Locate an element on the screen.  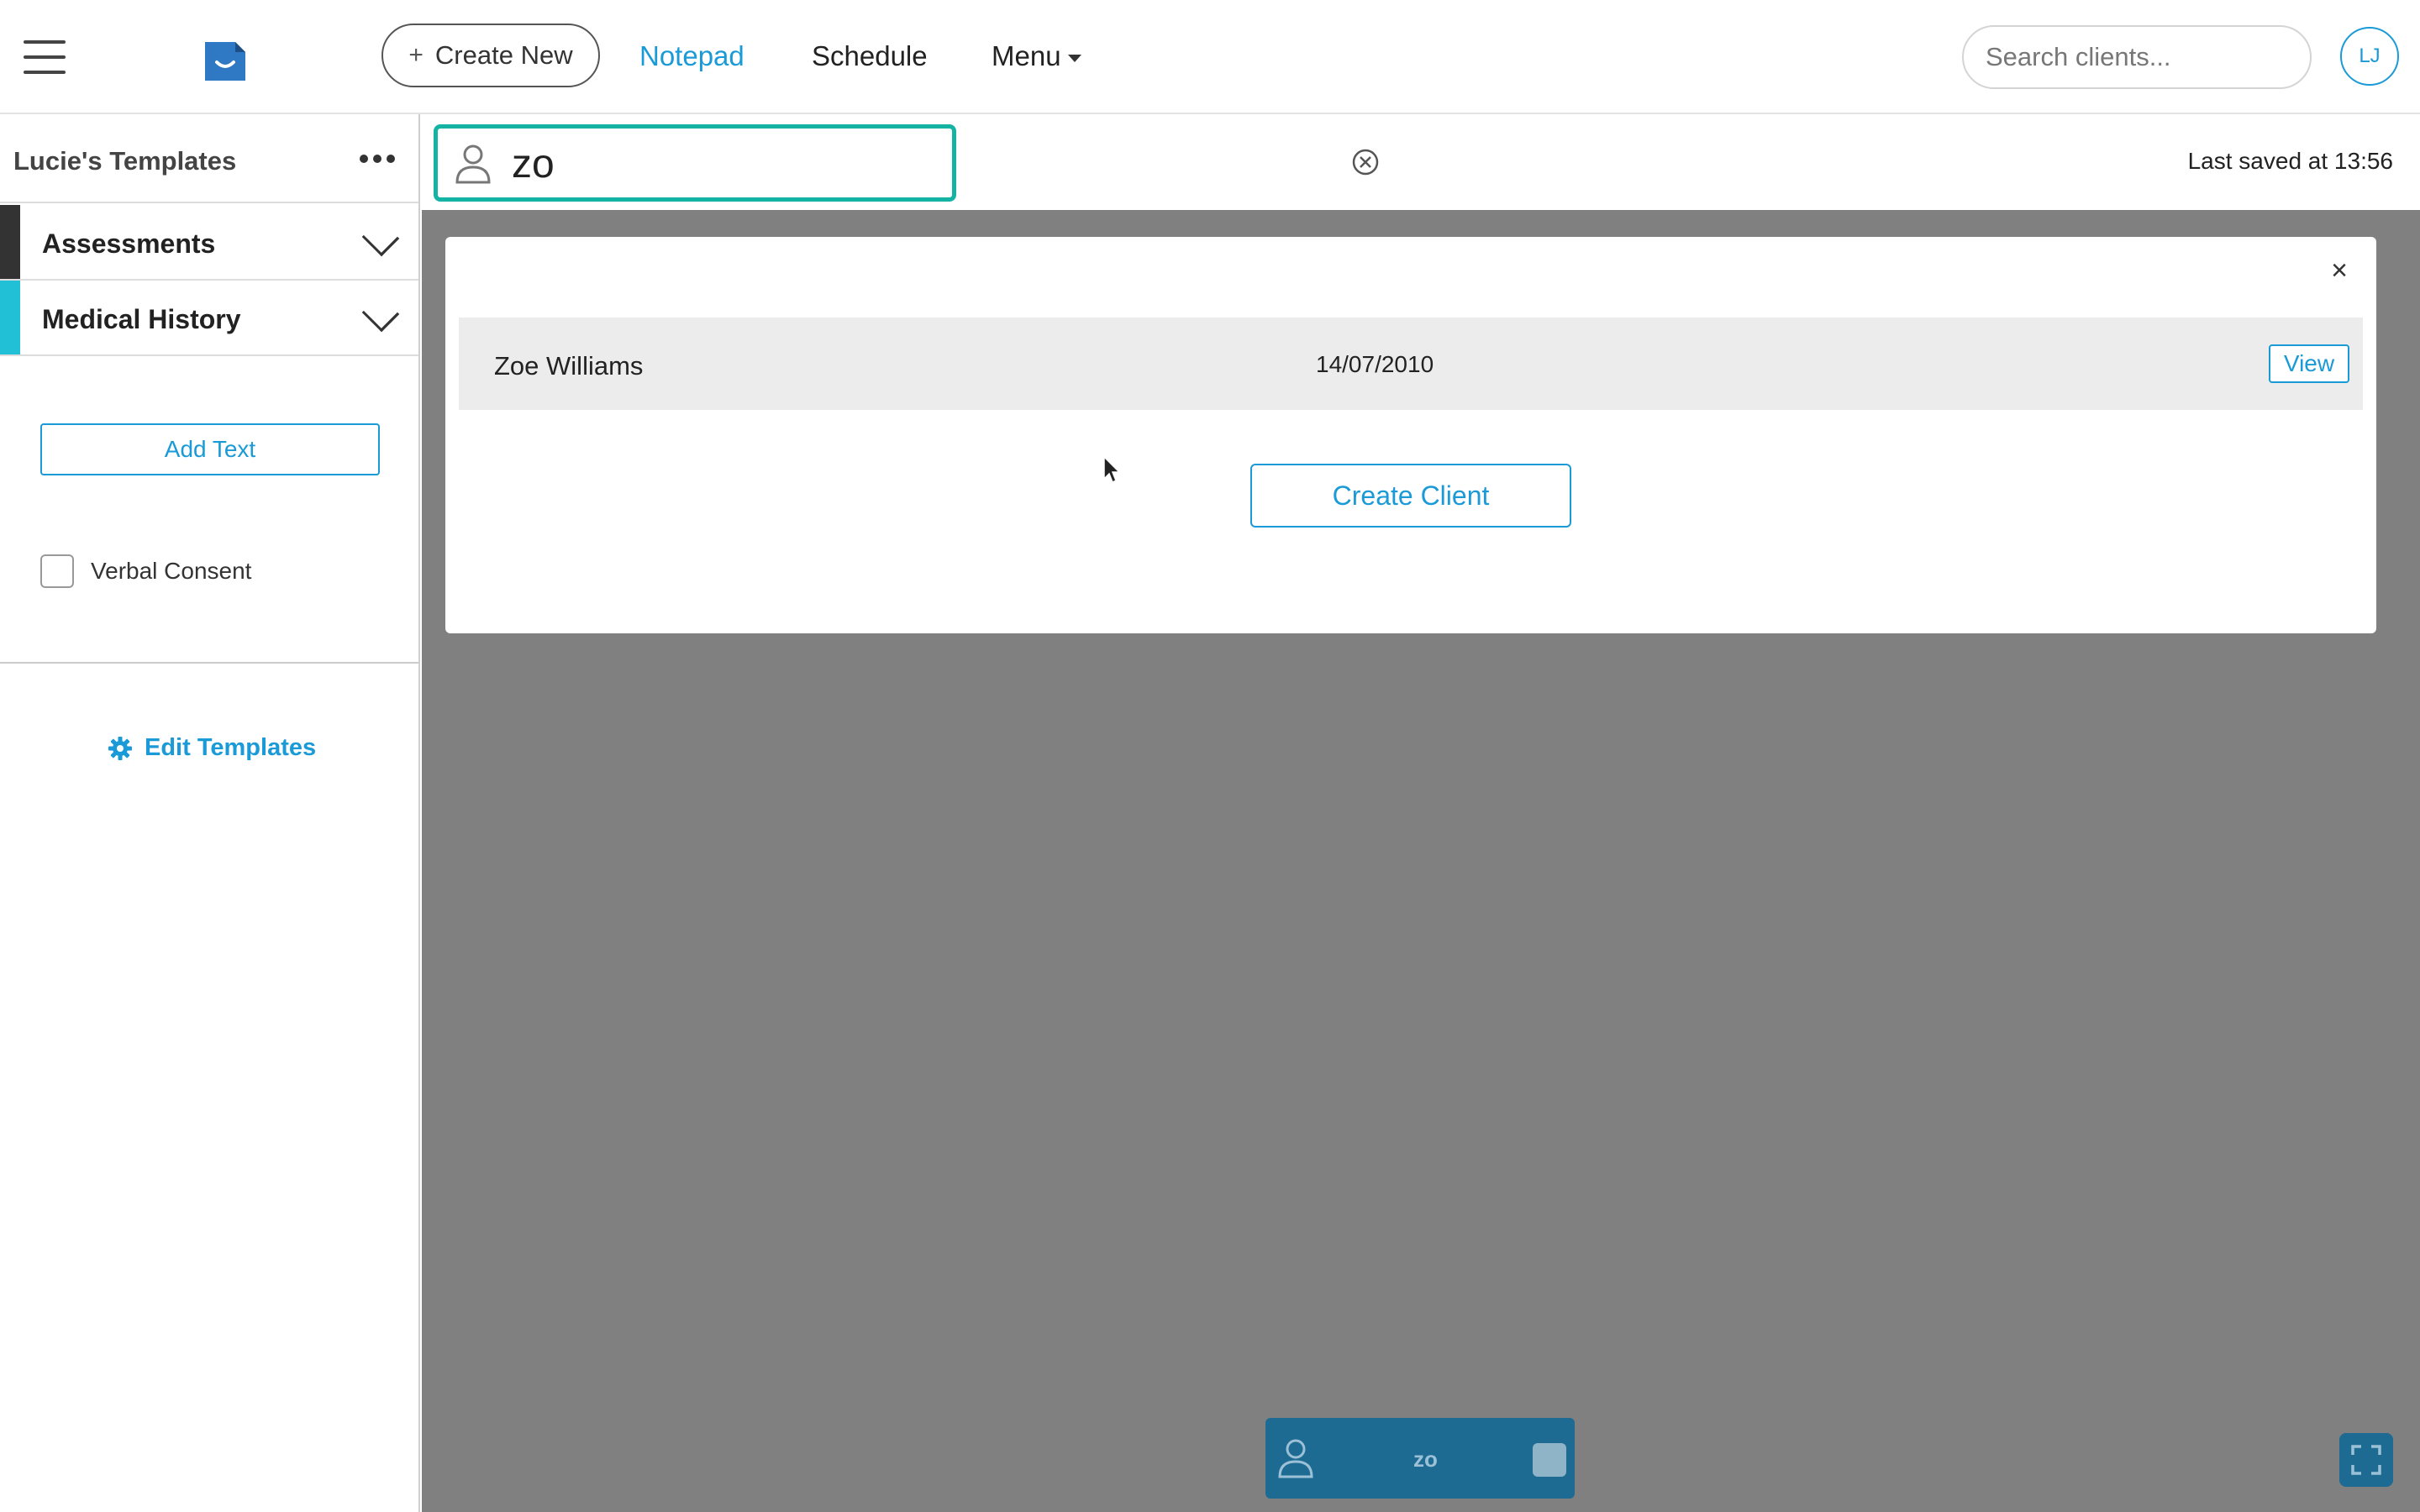
client-dob: 14/07/2010 is located at coordinates (1375, 364).